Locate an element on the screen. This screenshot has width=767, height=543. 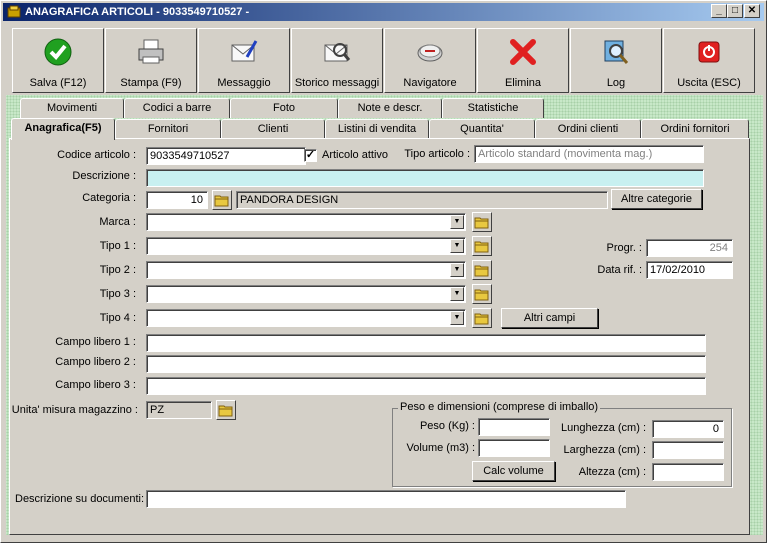
close-button: ✕ is located at coordinates (752, 11).